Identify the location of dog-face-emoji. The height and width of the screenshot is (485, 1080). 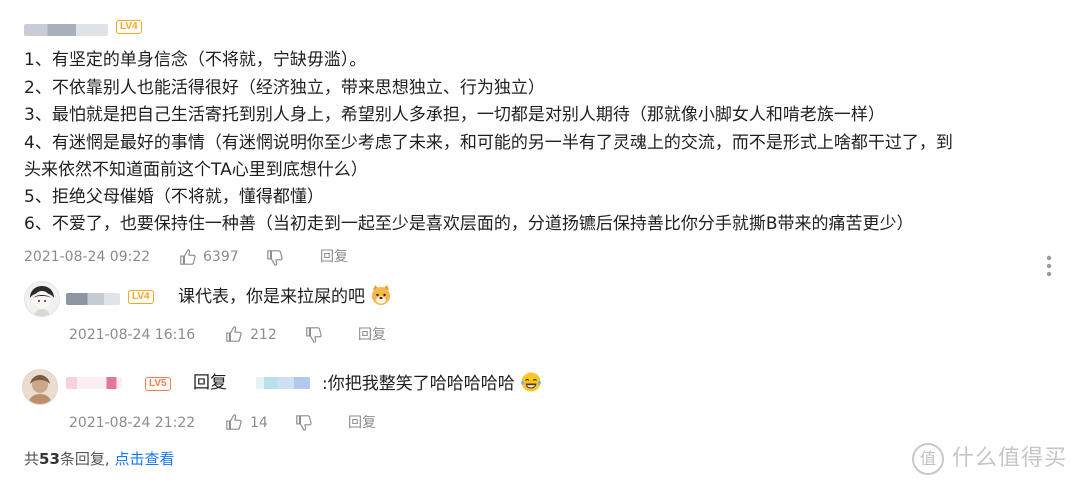
(381, 295).